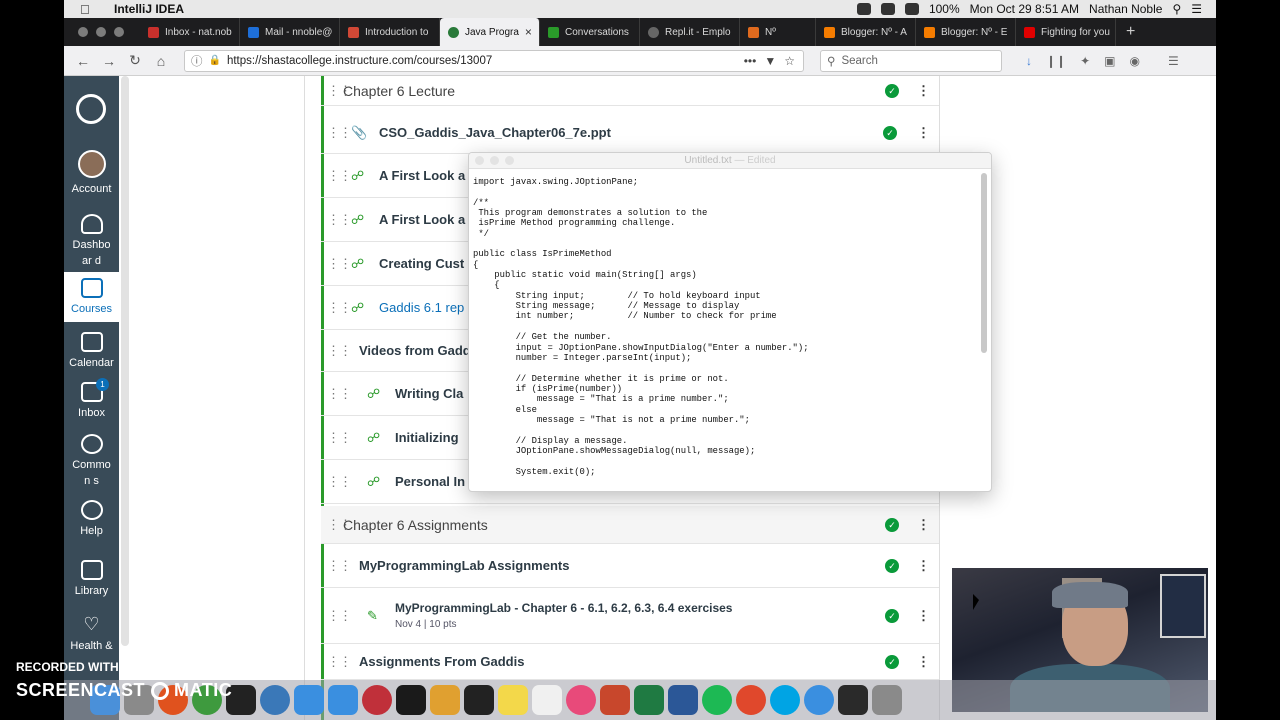 The height and width of the screenshot is (720, 1280). I want to click on module-subheader: ⋮⋮ MyProgrammingLab Assignments ✓ ⋮, so click(630, 566).